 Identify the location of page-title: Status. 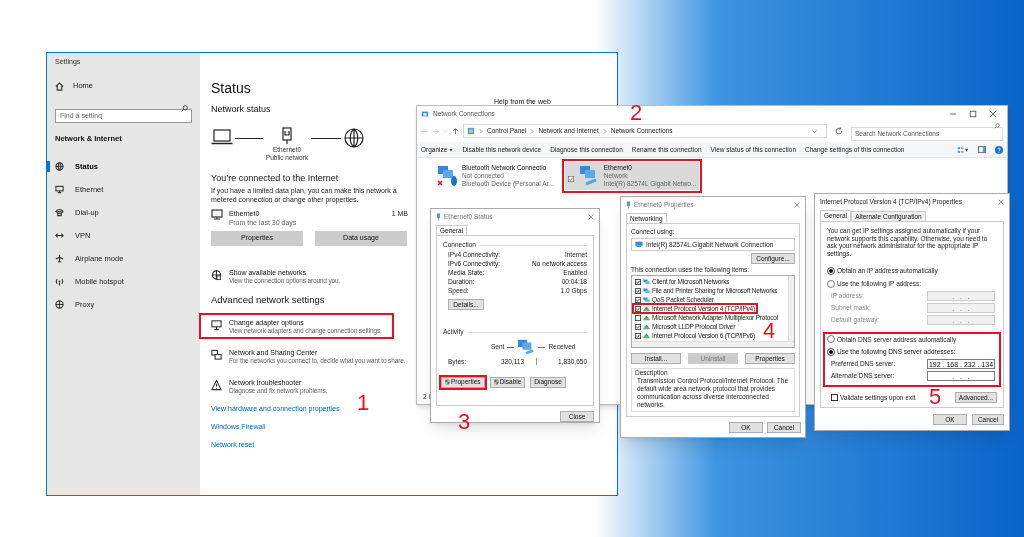
(231, 88).